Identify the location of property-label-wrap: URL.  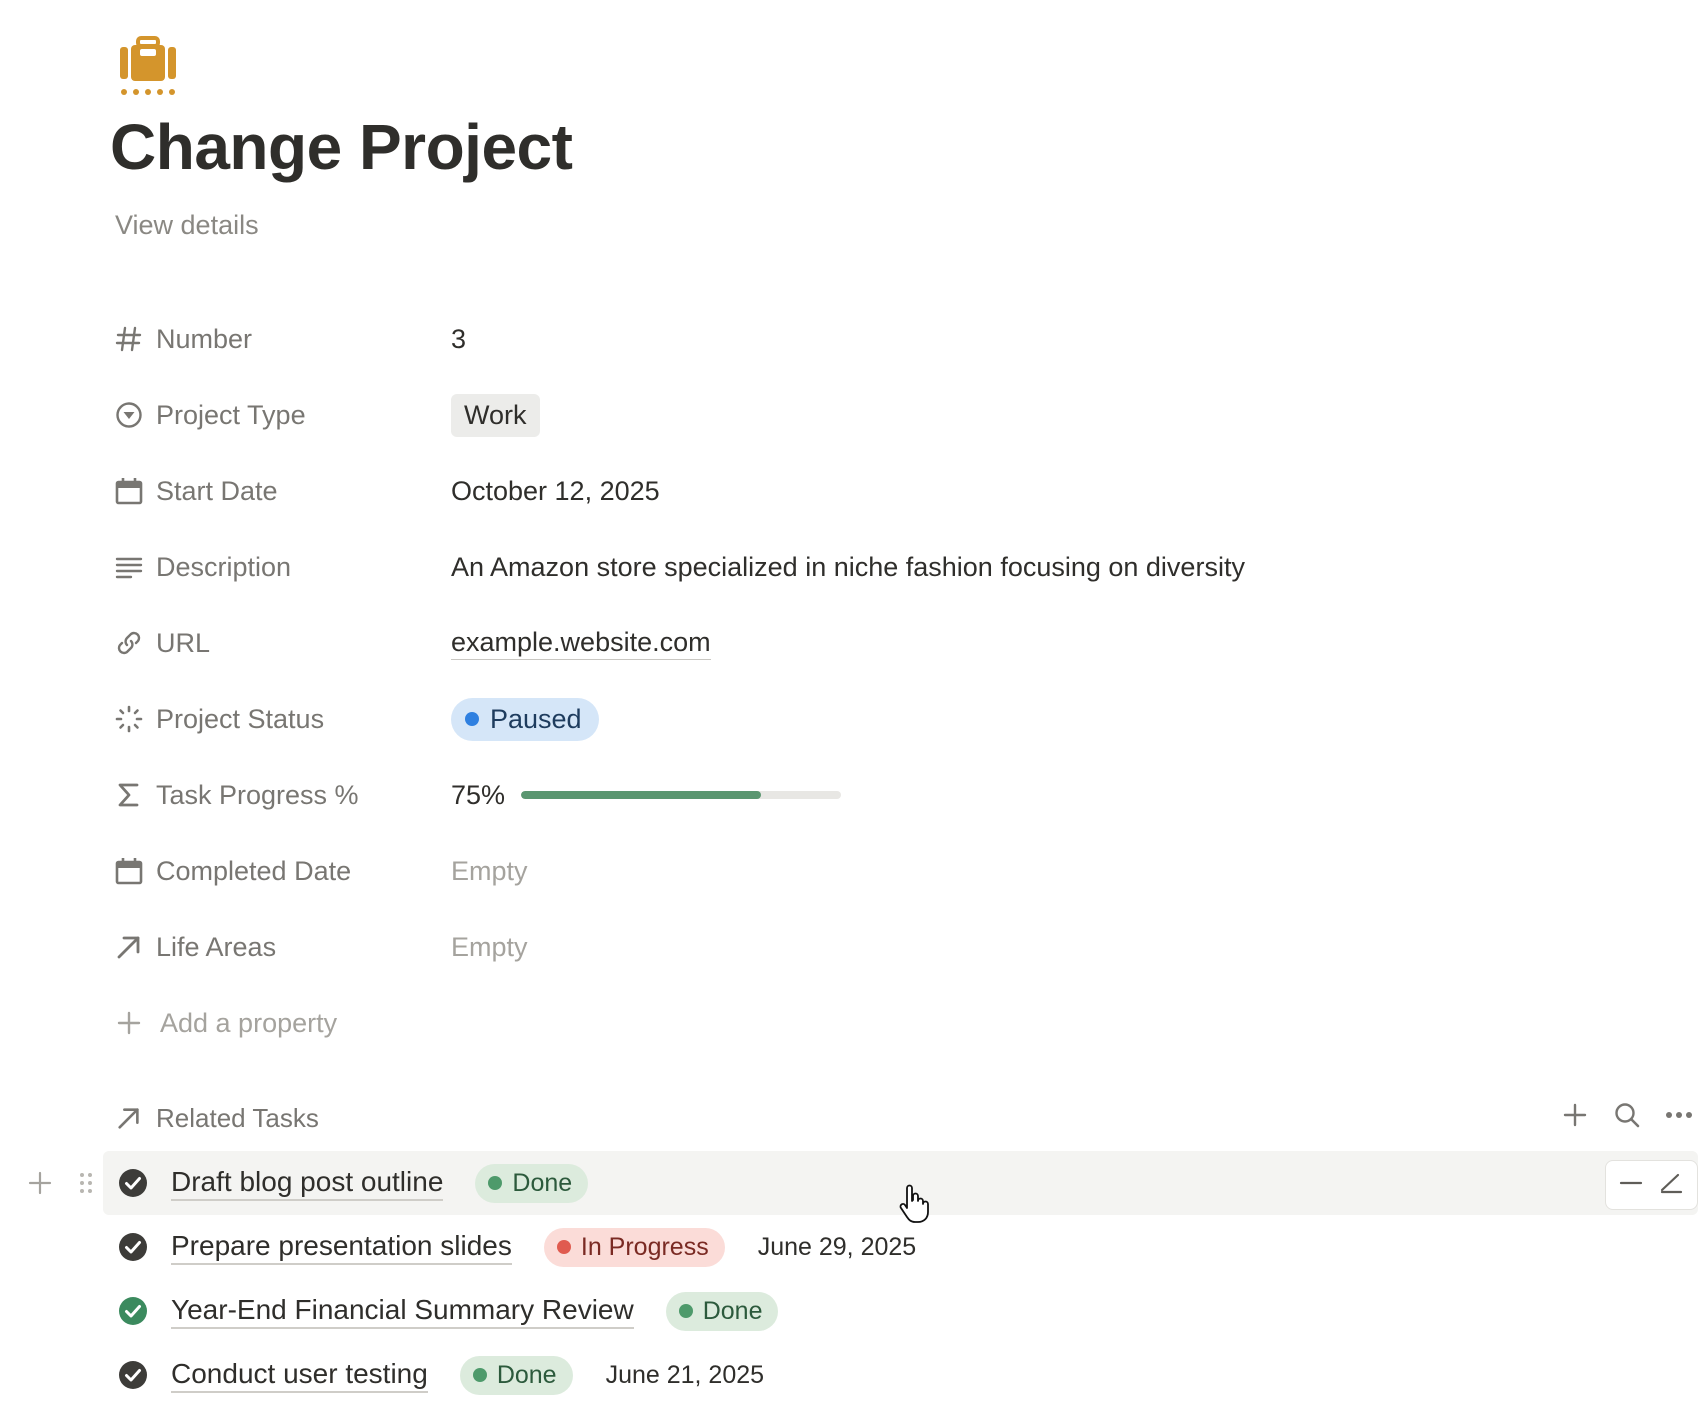
(282, 643).